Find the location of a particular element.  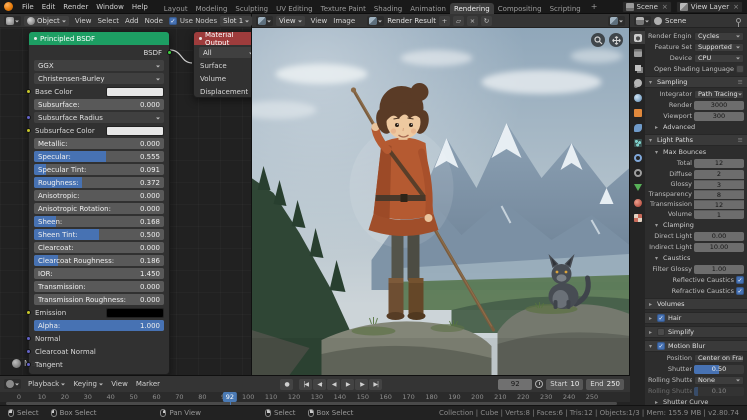

properties-tab-physics is located at coordinates (637, 157).